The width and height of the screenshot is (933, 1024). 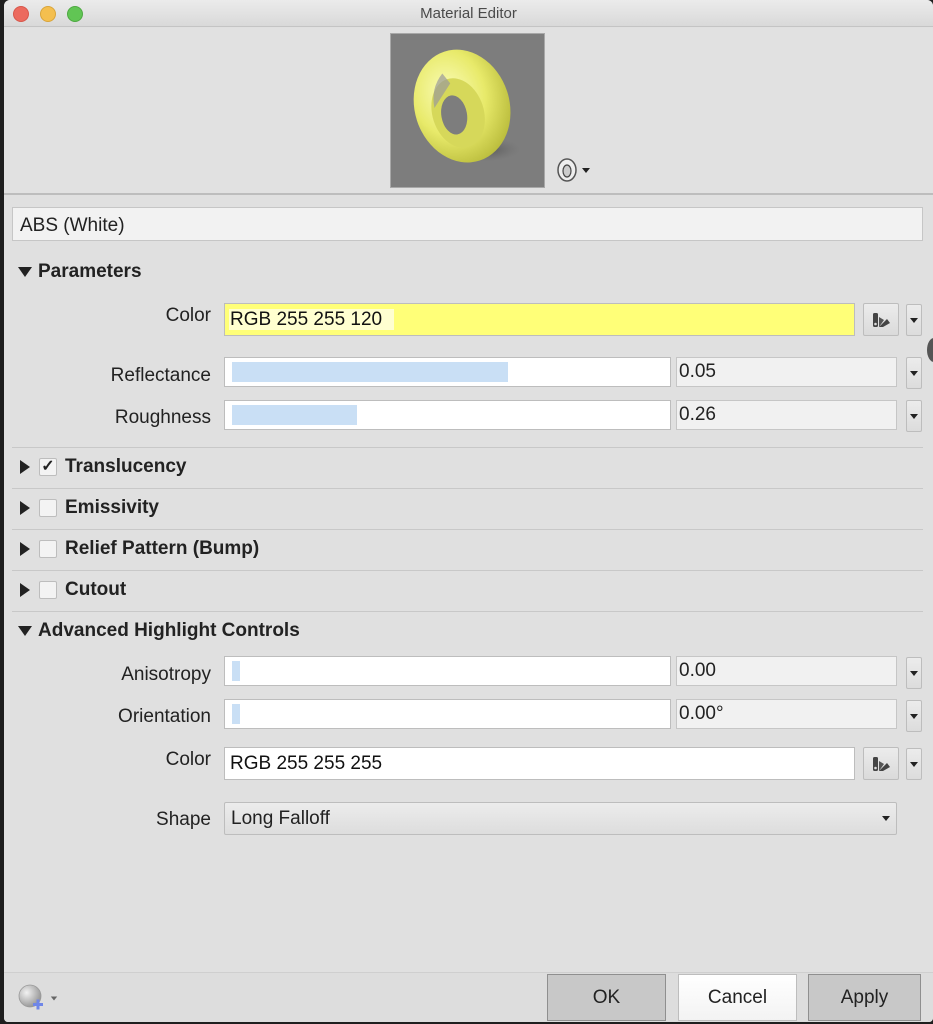 What do you see at coordinates (164, 716) in the screenshot?
I see `orientation-label: Orientation` at bounding box center [164, 716].